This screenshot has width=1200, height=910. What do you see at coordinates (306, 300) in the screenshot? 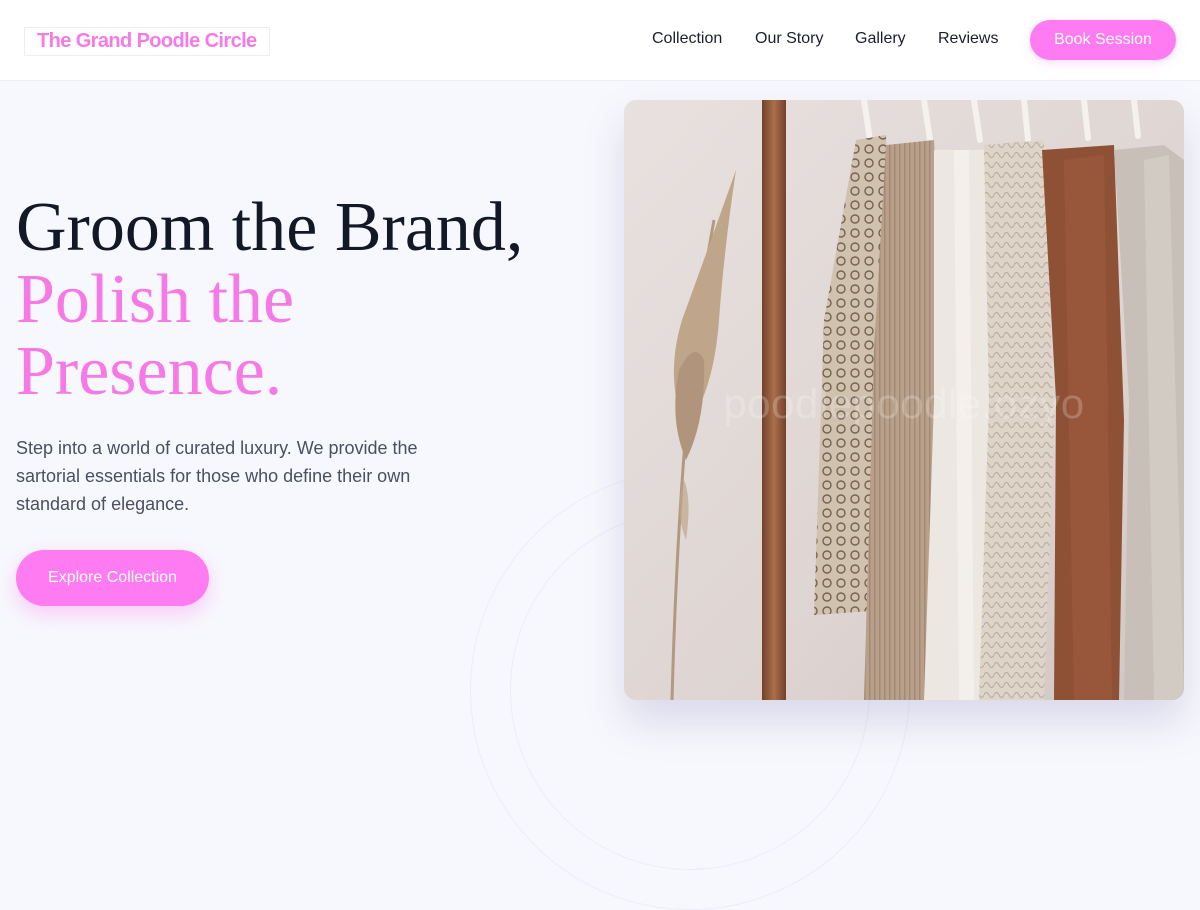
I see `hero-headline: Groom the Brand, Polish the Presence.` at bounding box center [306, 300].